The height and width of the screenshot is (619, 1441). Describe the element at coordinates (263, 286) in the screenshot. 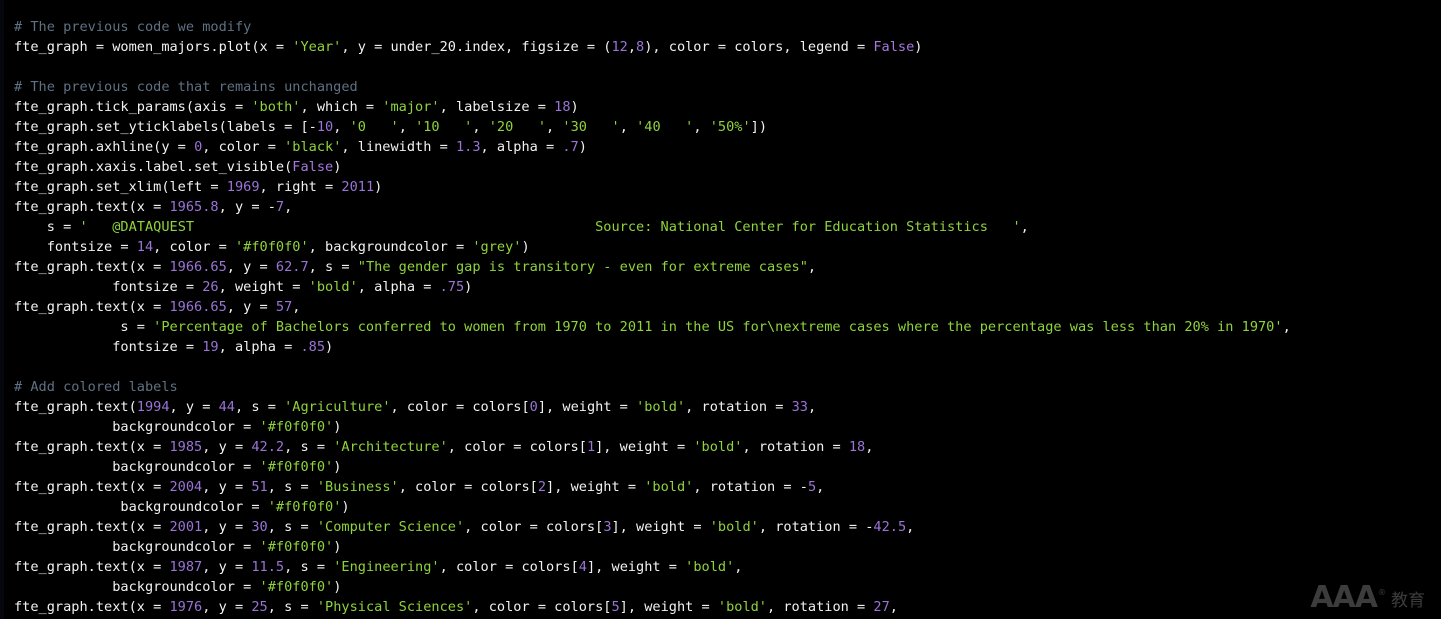

I see `code-token-plain: , weight =` at that location.